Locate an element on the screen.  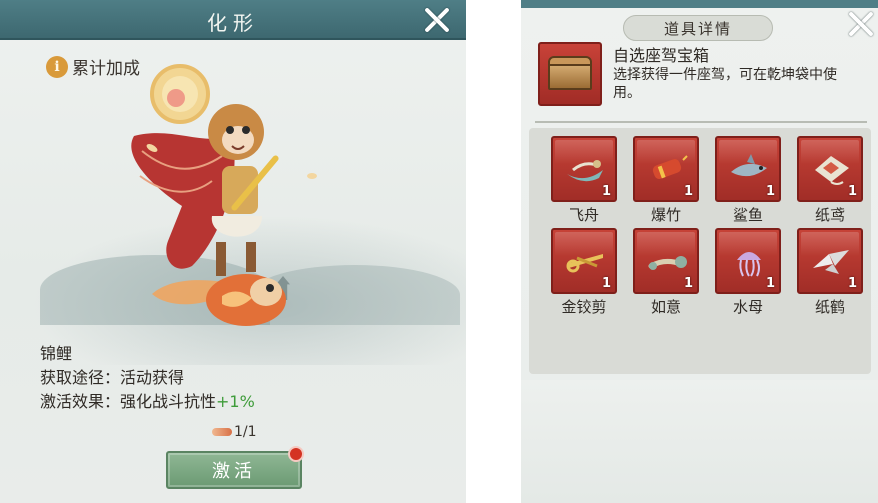
flying-boat-icon is located at coordinates (585, 171).